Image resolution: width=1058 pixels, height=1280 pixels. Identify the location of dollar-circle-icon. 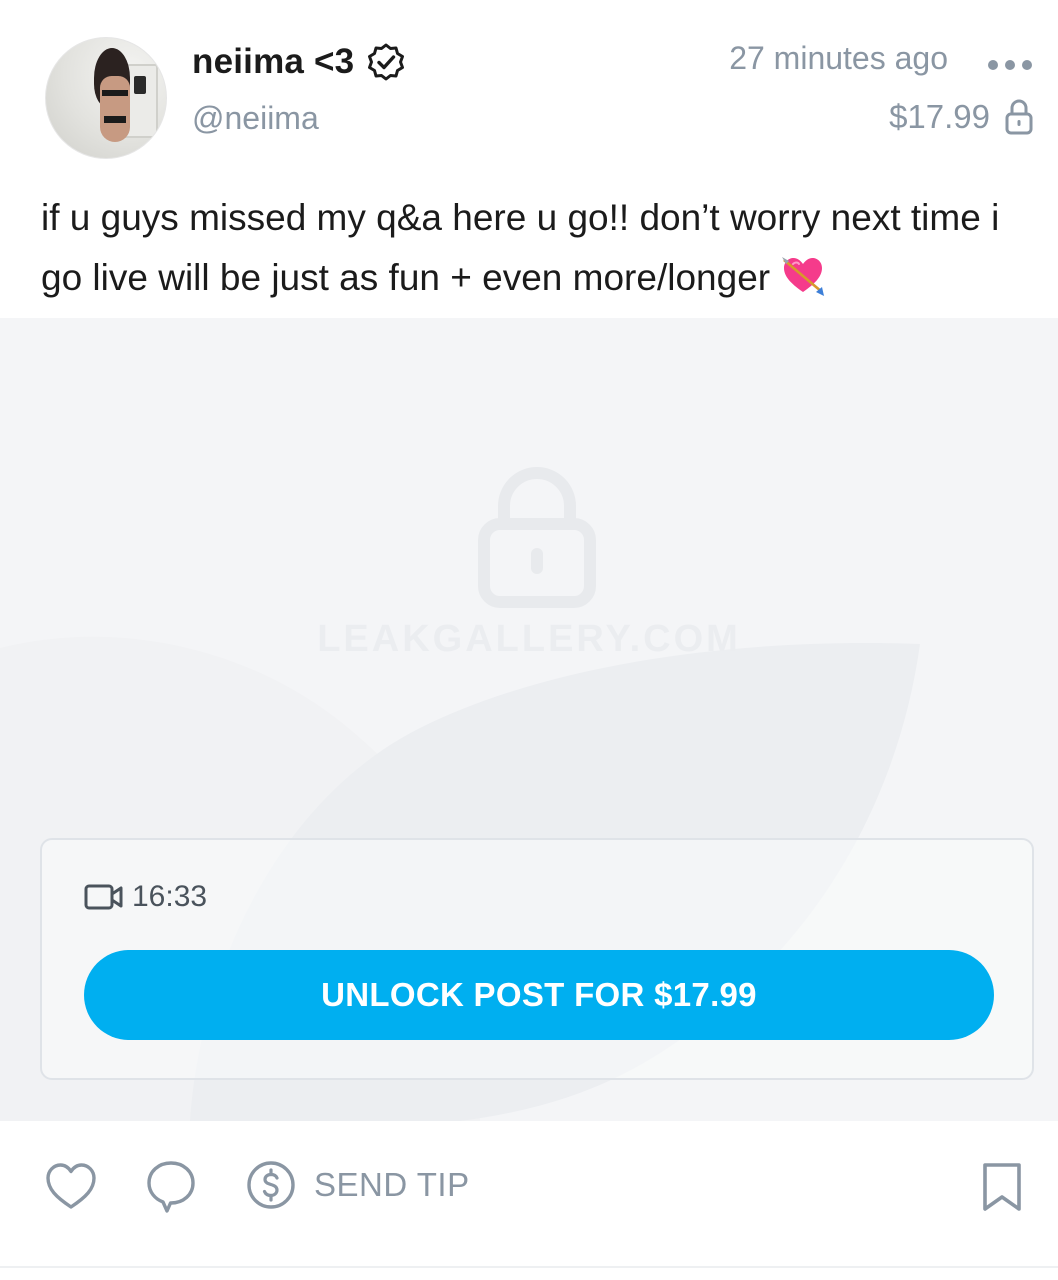
(271, 1185).